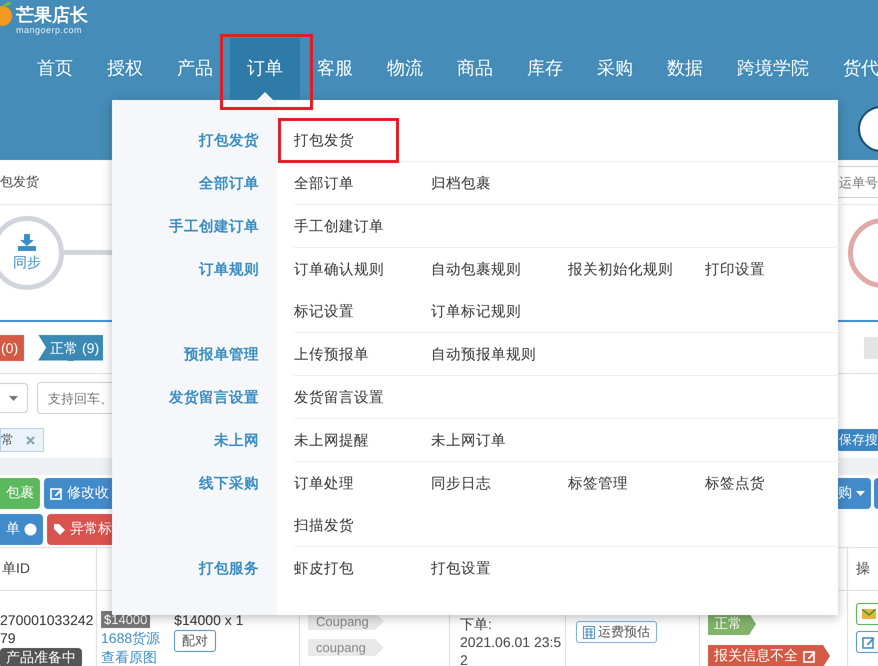 The height and width of the screenshot is (666, 878). Describe the element at coordinates (615, 69) in the screenshot. I see `nav-tab: 采购` at that location.